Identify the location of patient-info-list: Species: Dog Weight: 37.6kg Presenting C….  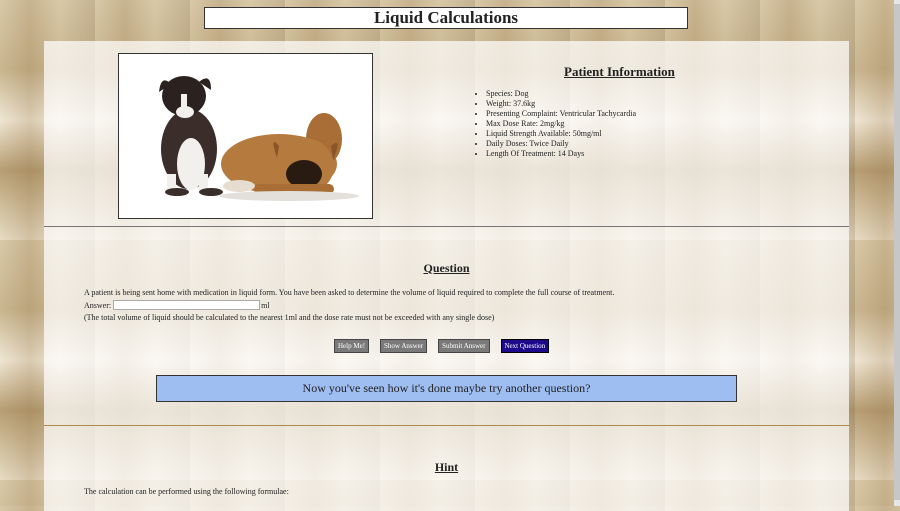
(555, 124).